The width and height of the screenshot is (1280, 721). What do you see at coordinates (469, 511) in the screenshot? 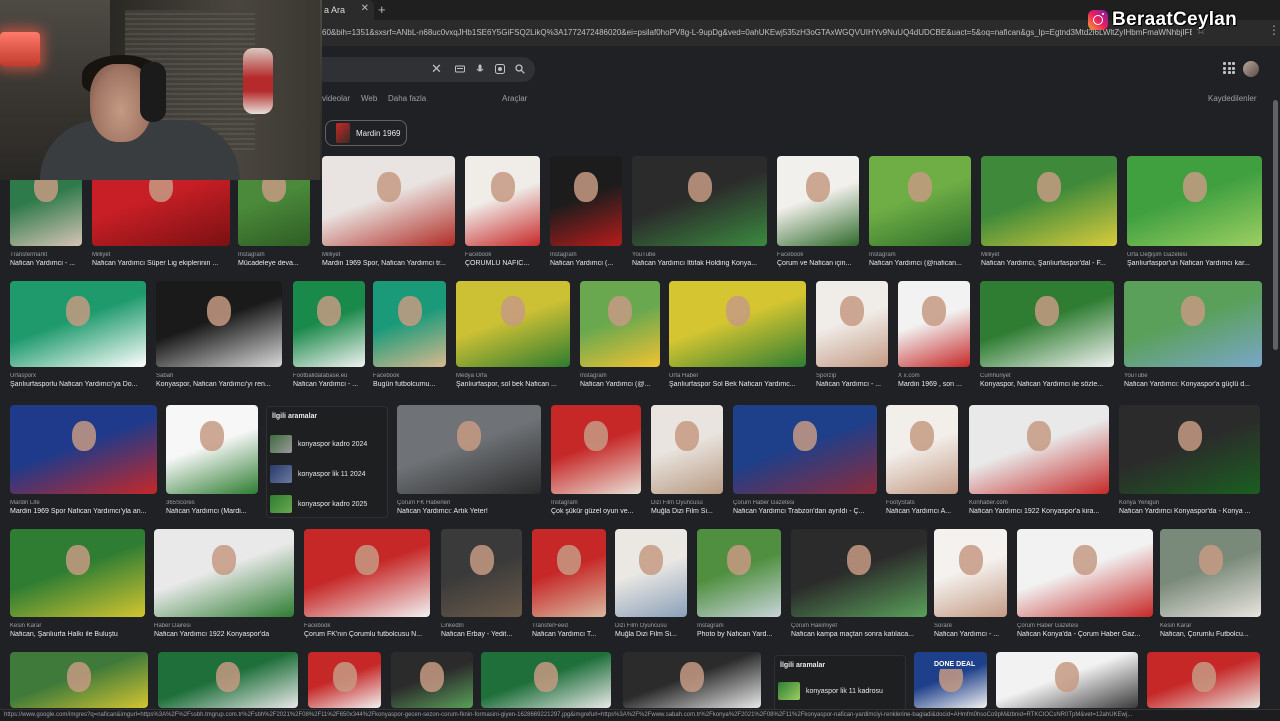
I see `result-title: Nafican Yardımcı: Artık Yeter!` at bounding box center [469, 511].